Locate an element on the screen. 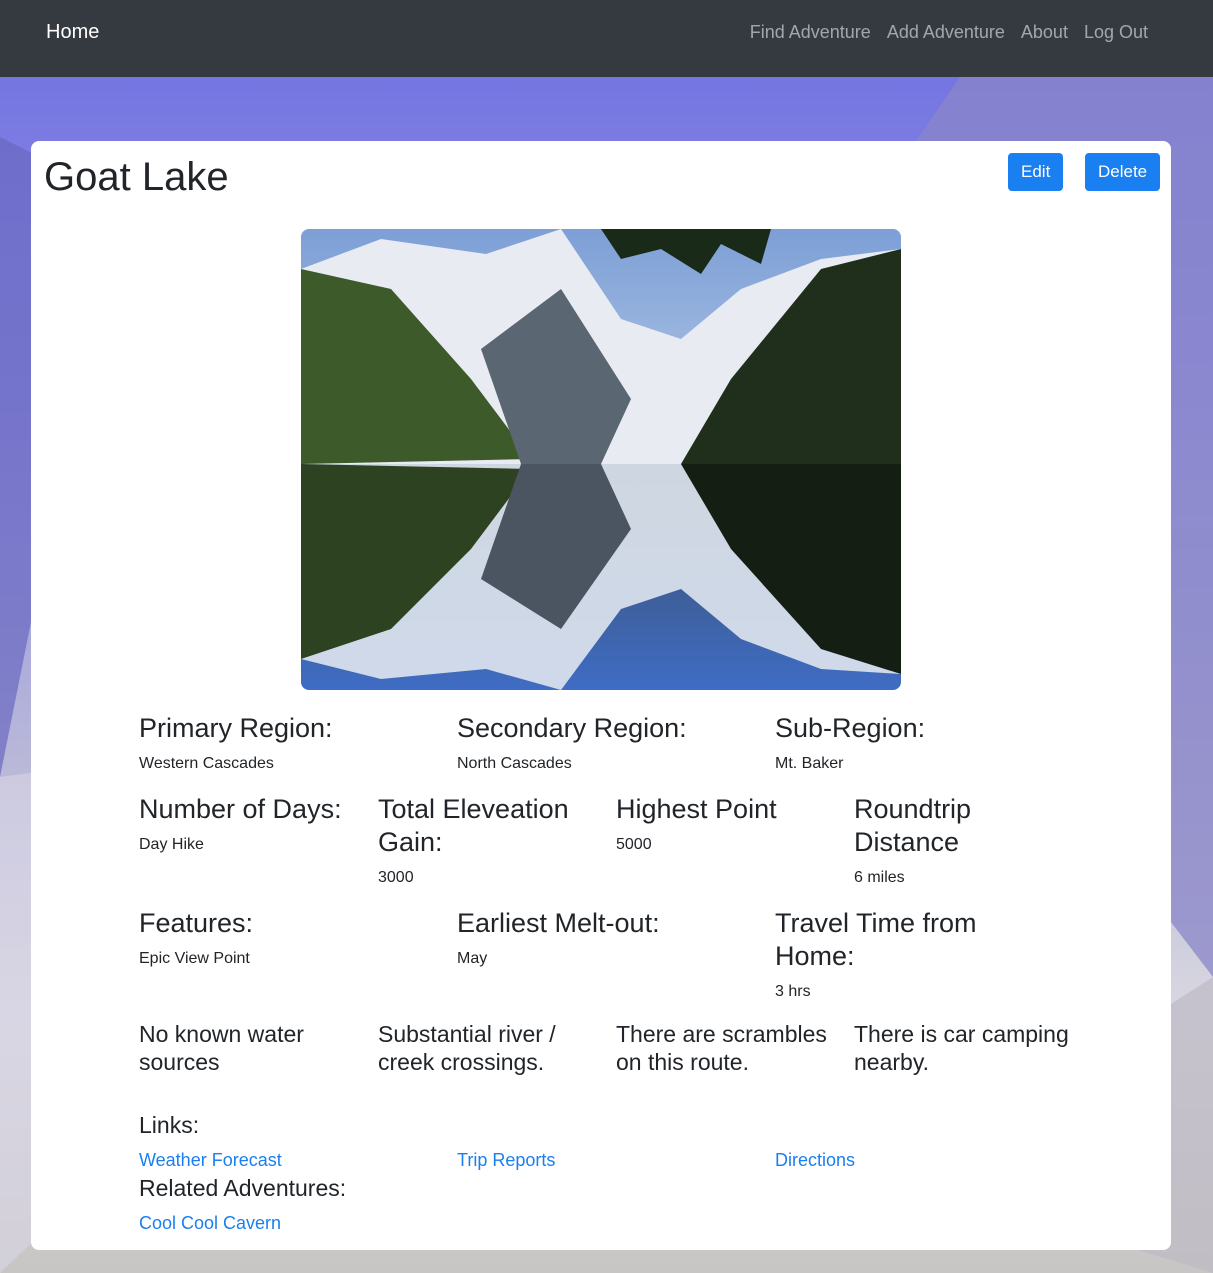 The height and width of the screenshot is (1273, 1213). highest-point-value: 5000 is located at coordinates (634, 844).